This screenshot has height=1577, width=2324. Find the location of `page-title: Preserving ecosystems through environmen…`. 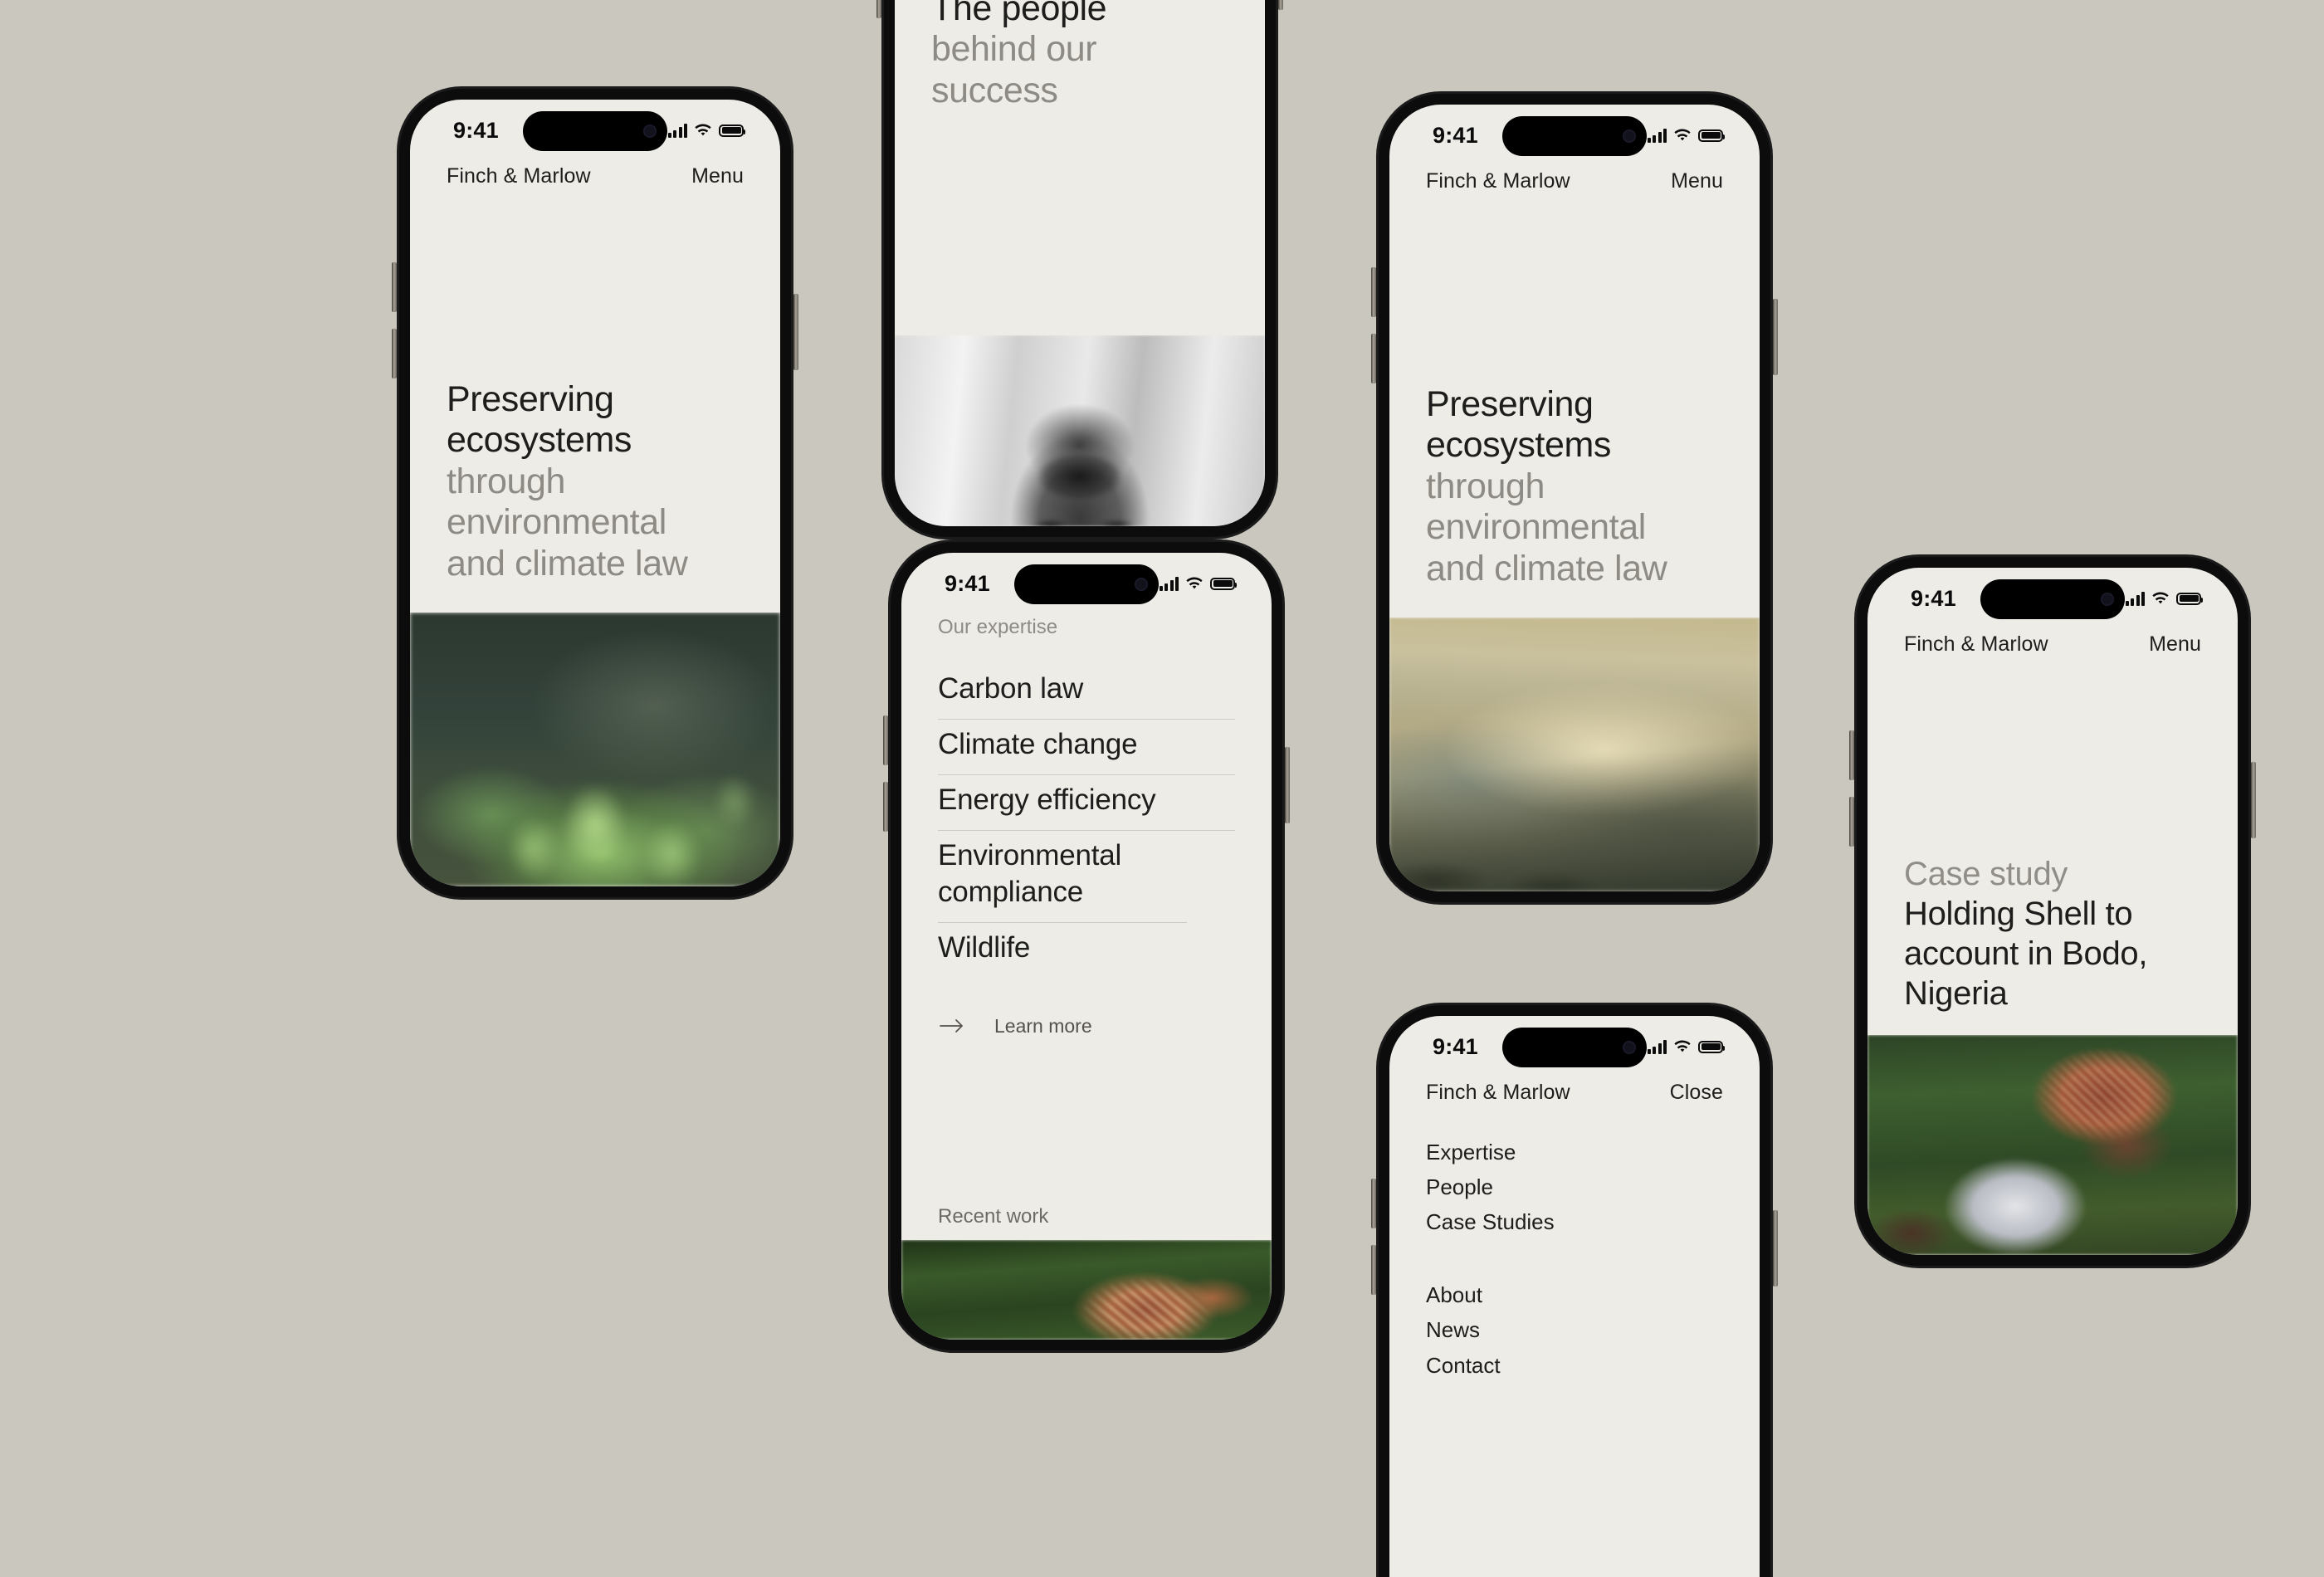

page-title: Preserving ecosystems through environmen… is located at coordinates (597, 481).